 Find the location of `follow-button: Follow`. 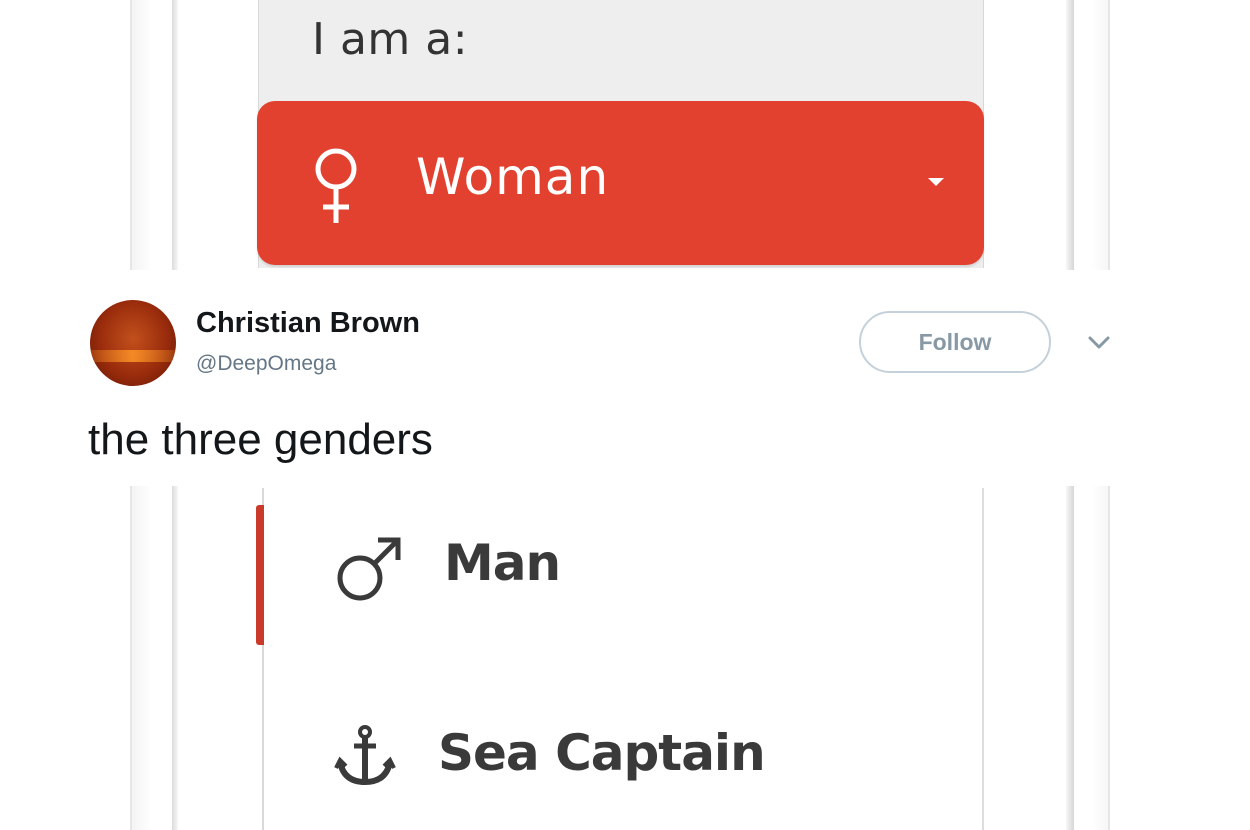

follow-button: Follow is located at coordinates (955, 342).